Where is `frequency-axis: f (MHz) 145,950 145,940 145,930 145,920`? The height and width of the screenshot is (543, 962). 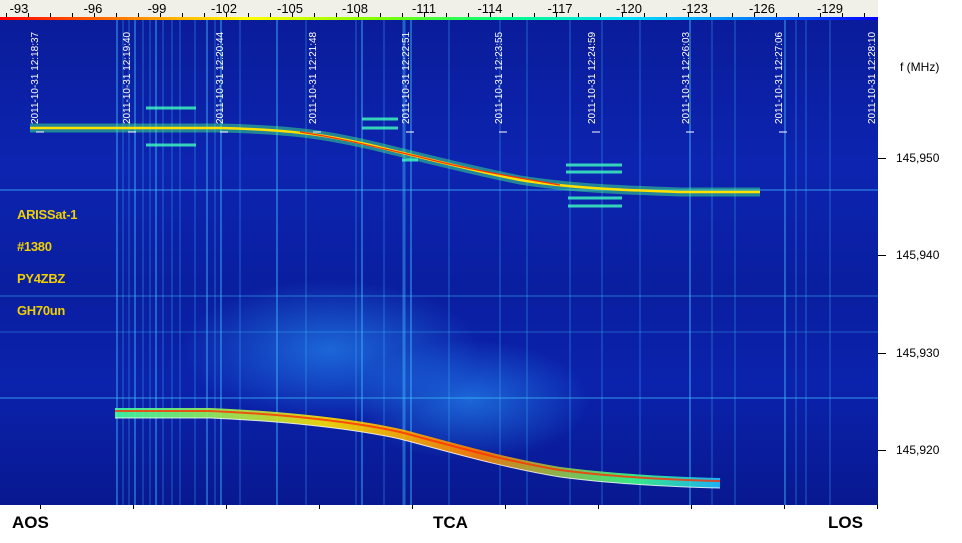 frequency-axis: f (MHz) 145,950 145,940 145,930 145,920 is located at coordinates (920, 252).